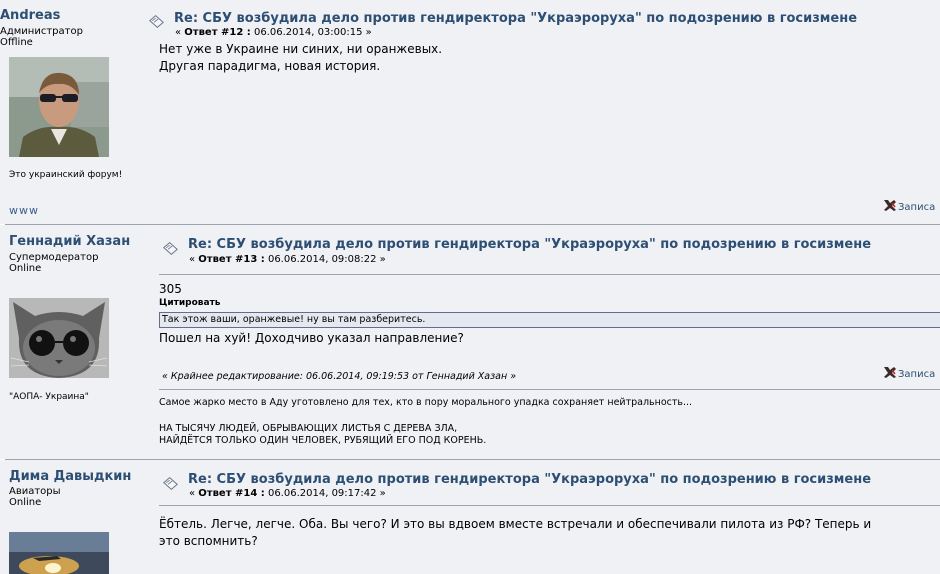 Image resolution: width=940 pixels, height=574 pixels. What do you see at coordinates (322, 493) in the screenshot?
I see `post-date: 06.06.2014, 09:17:42` at bounding box center [322, 493].